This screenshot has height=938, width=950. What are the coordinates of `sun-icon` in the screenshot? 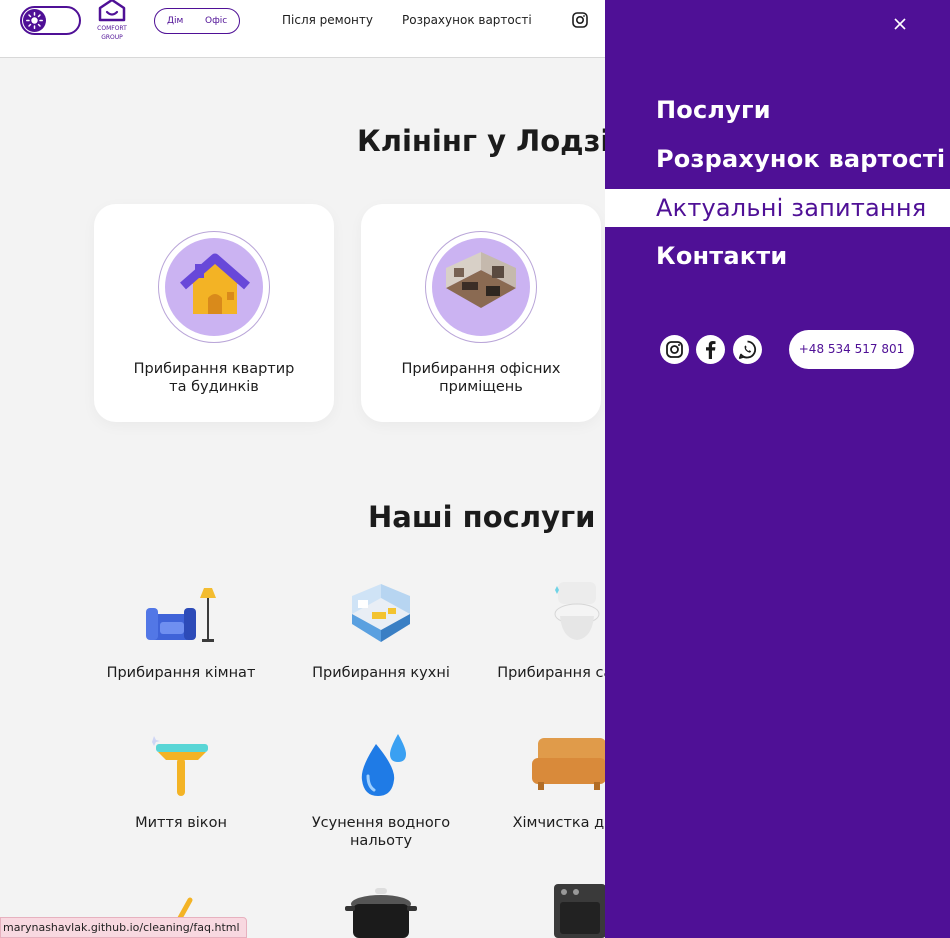 It's located at (34, 20).